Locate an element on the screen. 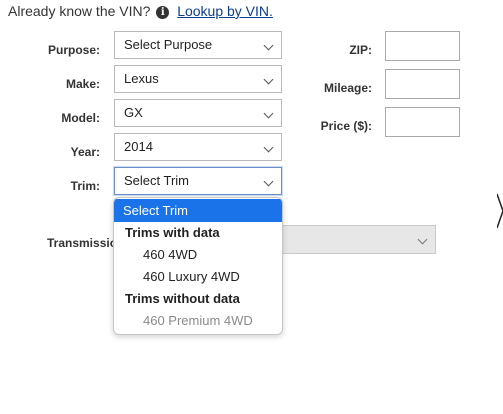 This screenshot has width=503, height=414. partial-bracket-shape is located at coordinates (500, 211).